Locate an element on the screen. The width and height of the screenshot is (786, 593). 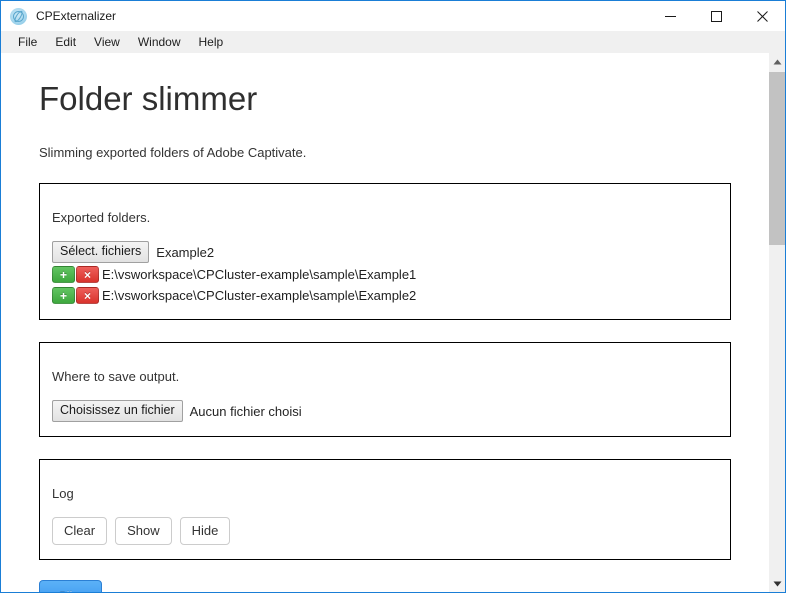
vertical-scrollbar is located at coordinates (777, 322).